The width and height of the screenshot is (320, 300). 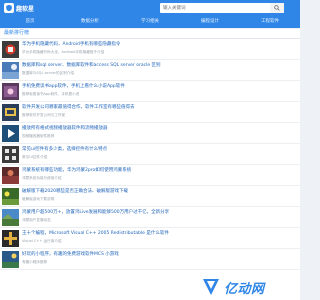 I want to click on item-title: 鸿蒙用户超500万+，放置鸿Live发展和能够500万用户过千亿，全新分享, so click(x=95, y=213).